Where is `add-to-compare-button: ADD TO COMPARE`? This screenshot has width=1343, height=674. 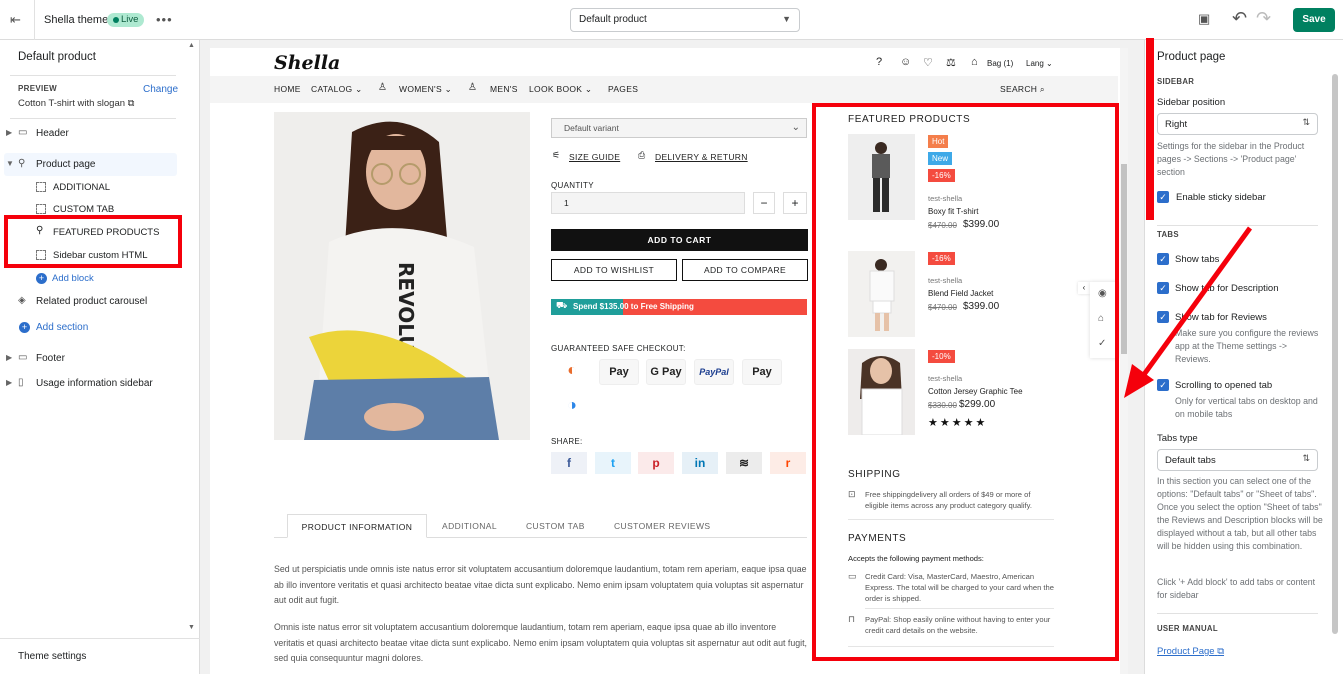
add-to-compare-button: ADD TO COMPARE is located at coordinates (745, 270).